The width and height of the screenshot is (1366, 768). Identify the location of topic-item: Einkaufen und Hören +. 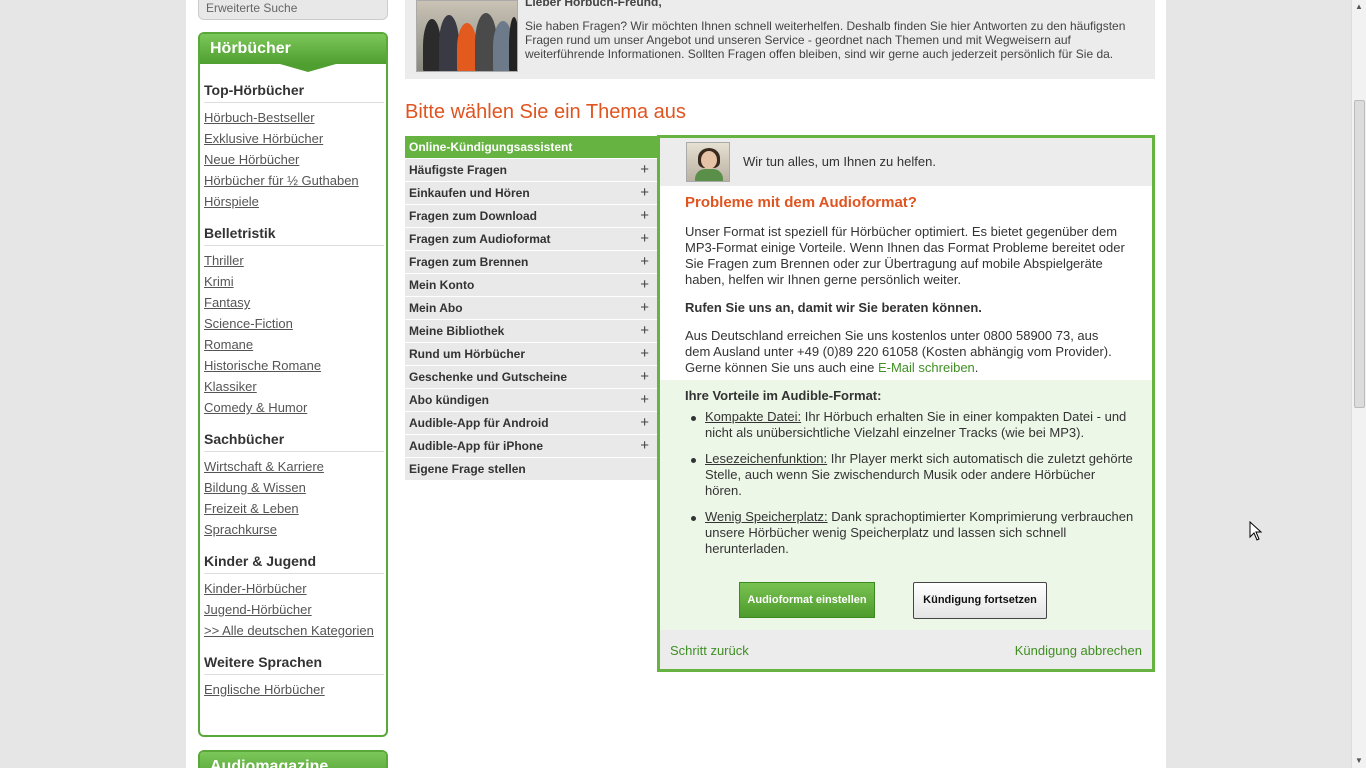
(532, 193).